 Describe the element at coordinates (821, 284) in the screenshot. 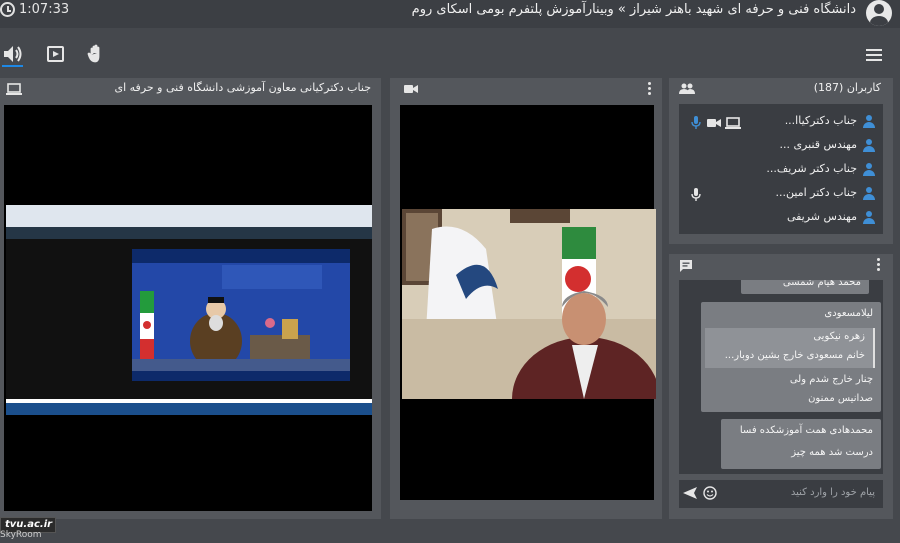

I see `message-text: محمد هیام شمسی` at that location.